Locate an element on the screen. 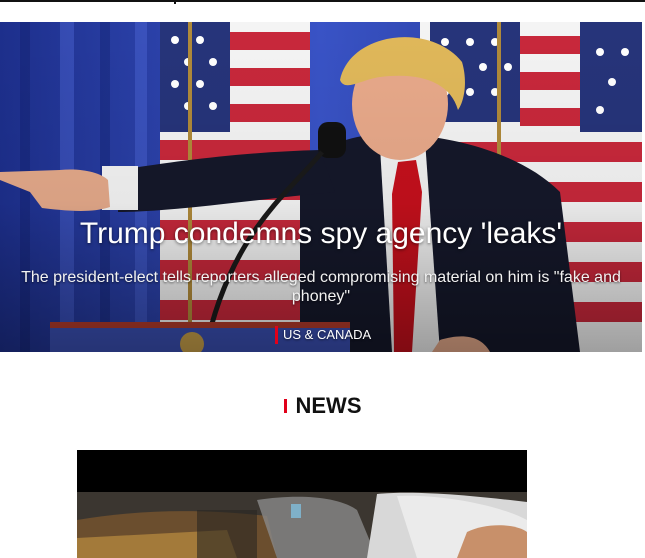 The image size is (645, 558). top-divider is located at coordinates (322, 1).